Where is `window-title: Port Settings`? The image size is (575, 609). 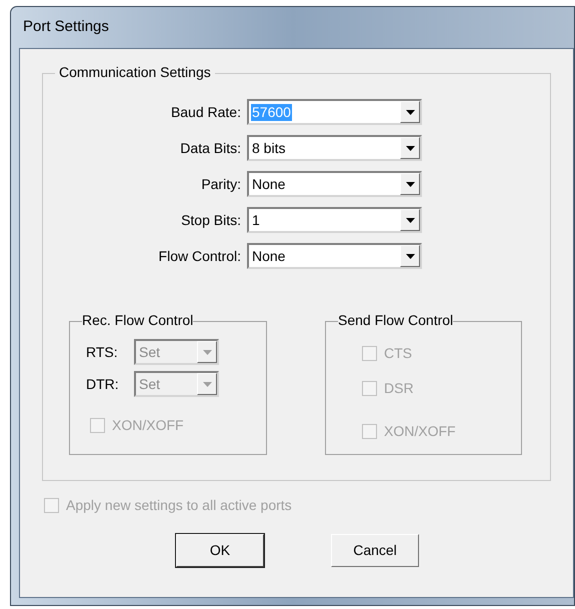
window-title: Port Settings is located at coordinates (66, 27).